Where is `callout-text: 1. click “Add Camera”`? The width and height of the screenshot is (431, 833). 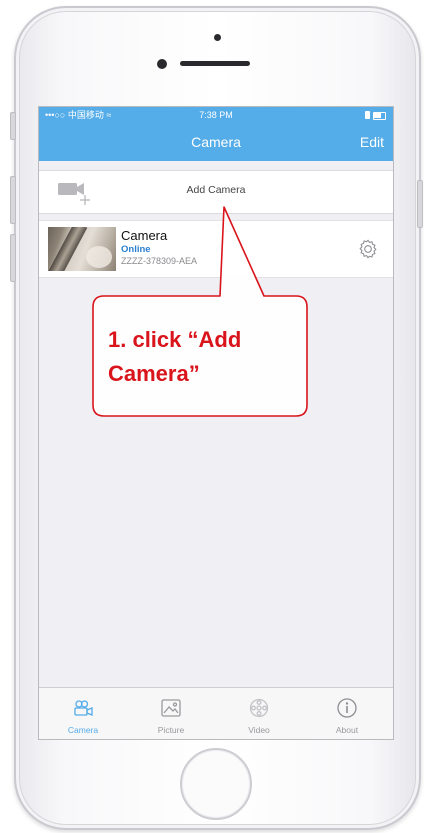 callout-text: 1. click “Add Camera” is located at coordinates (203, 357).